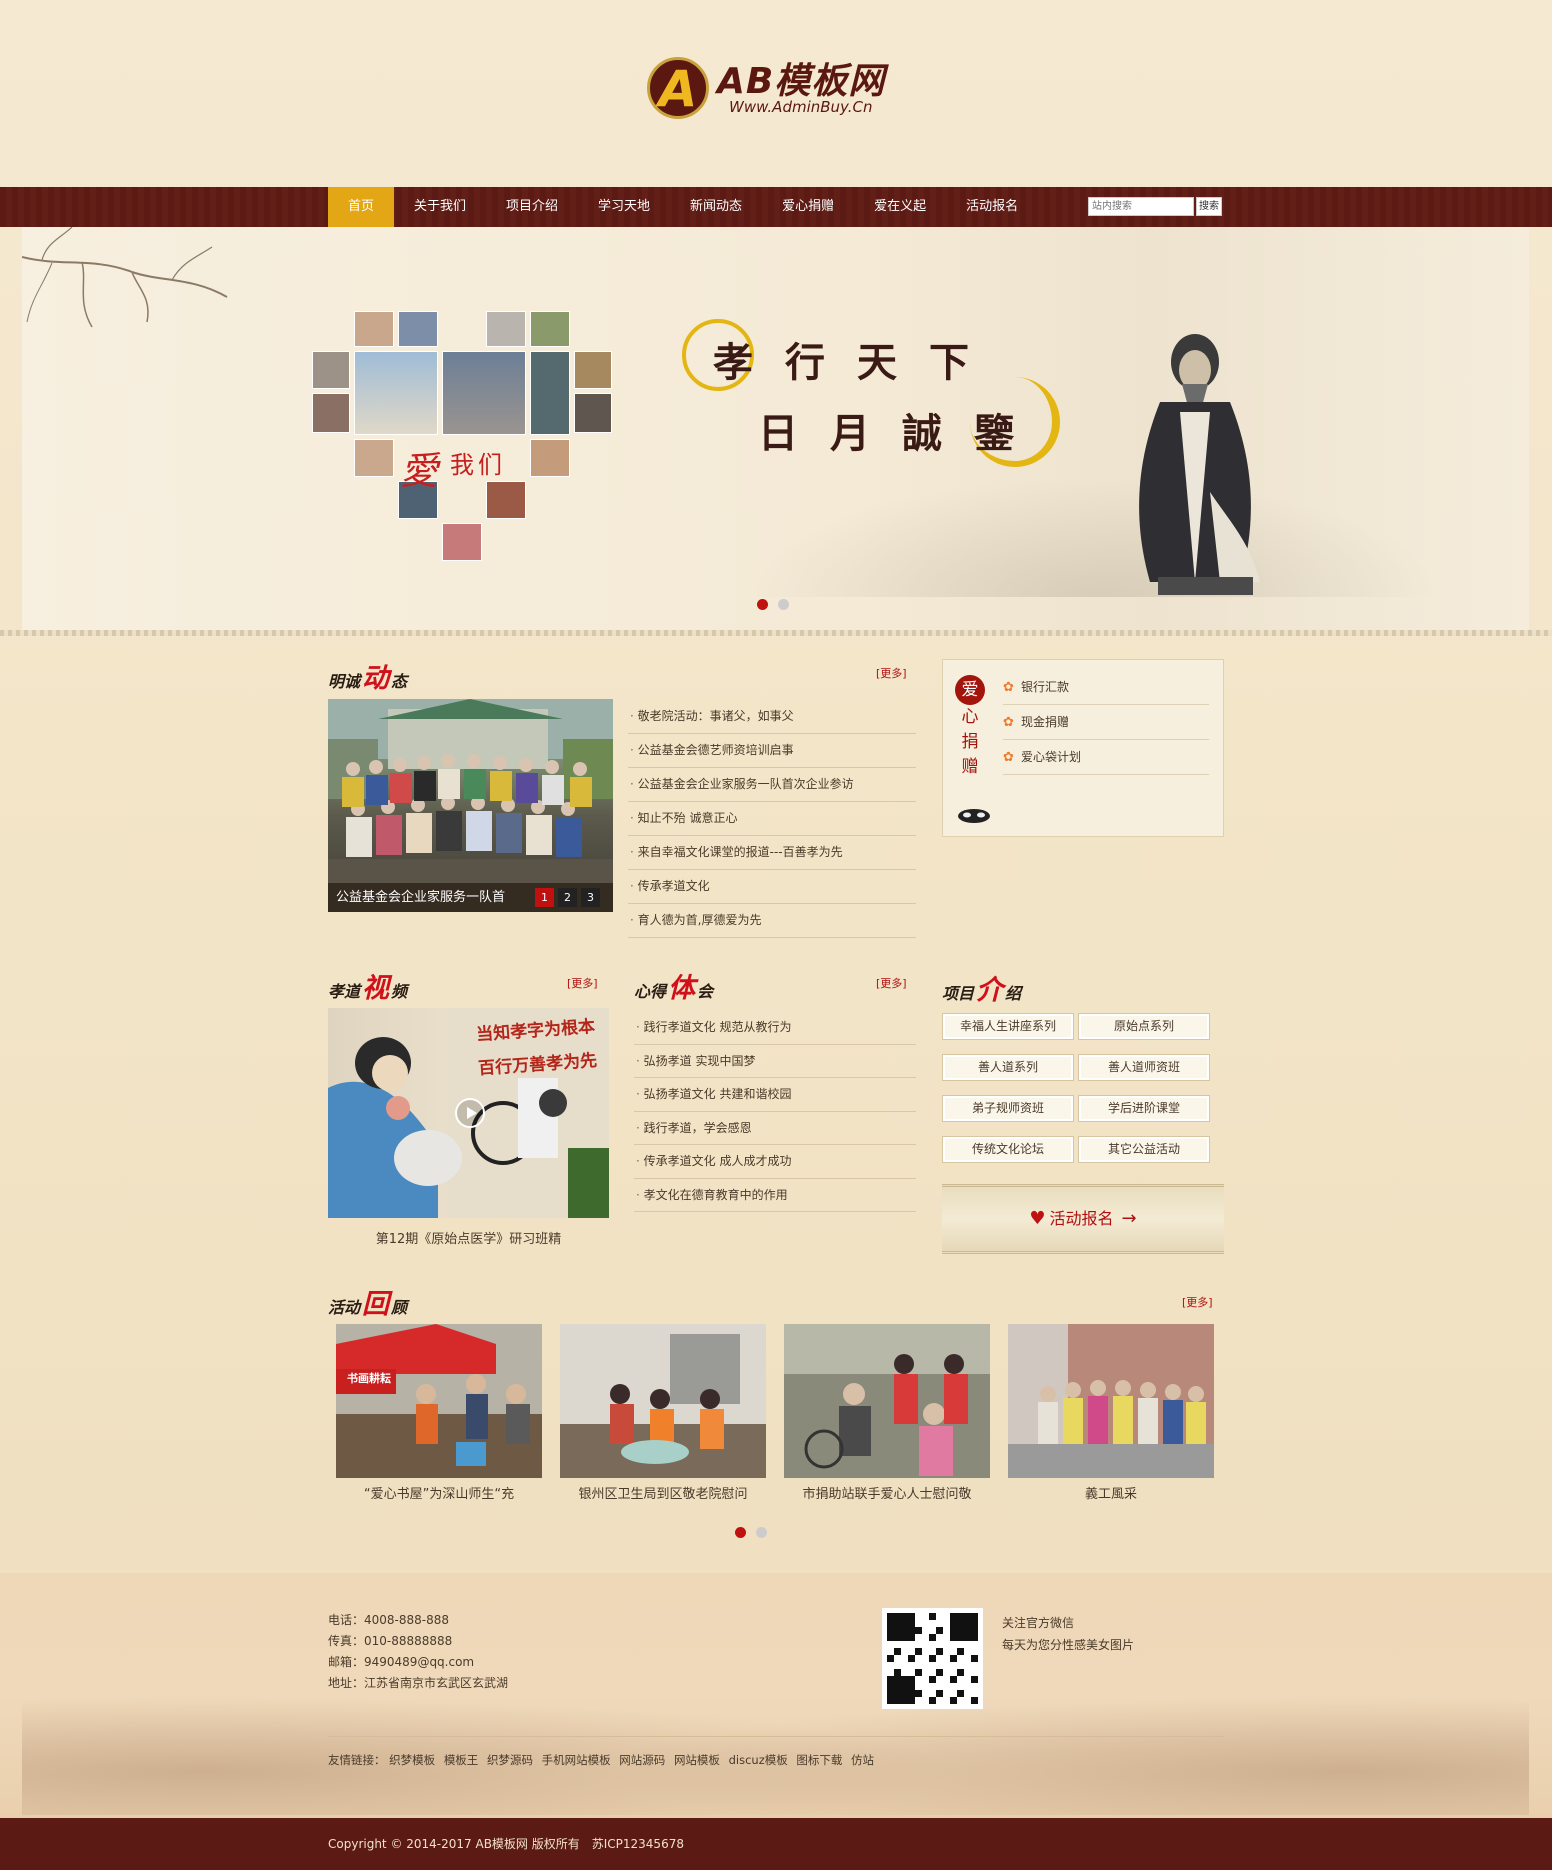 Image resolution: width=1552 pixels, height=1870 pixels. I want to click on activity-signup-button: ♥ 活动报名 →, so click(1083, 1219).